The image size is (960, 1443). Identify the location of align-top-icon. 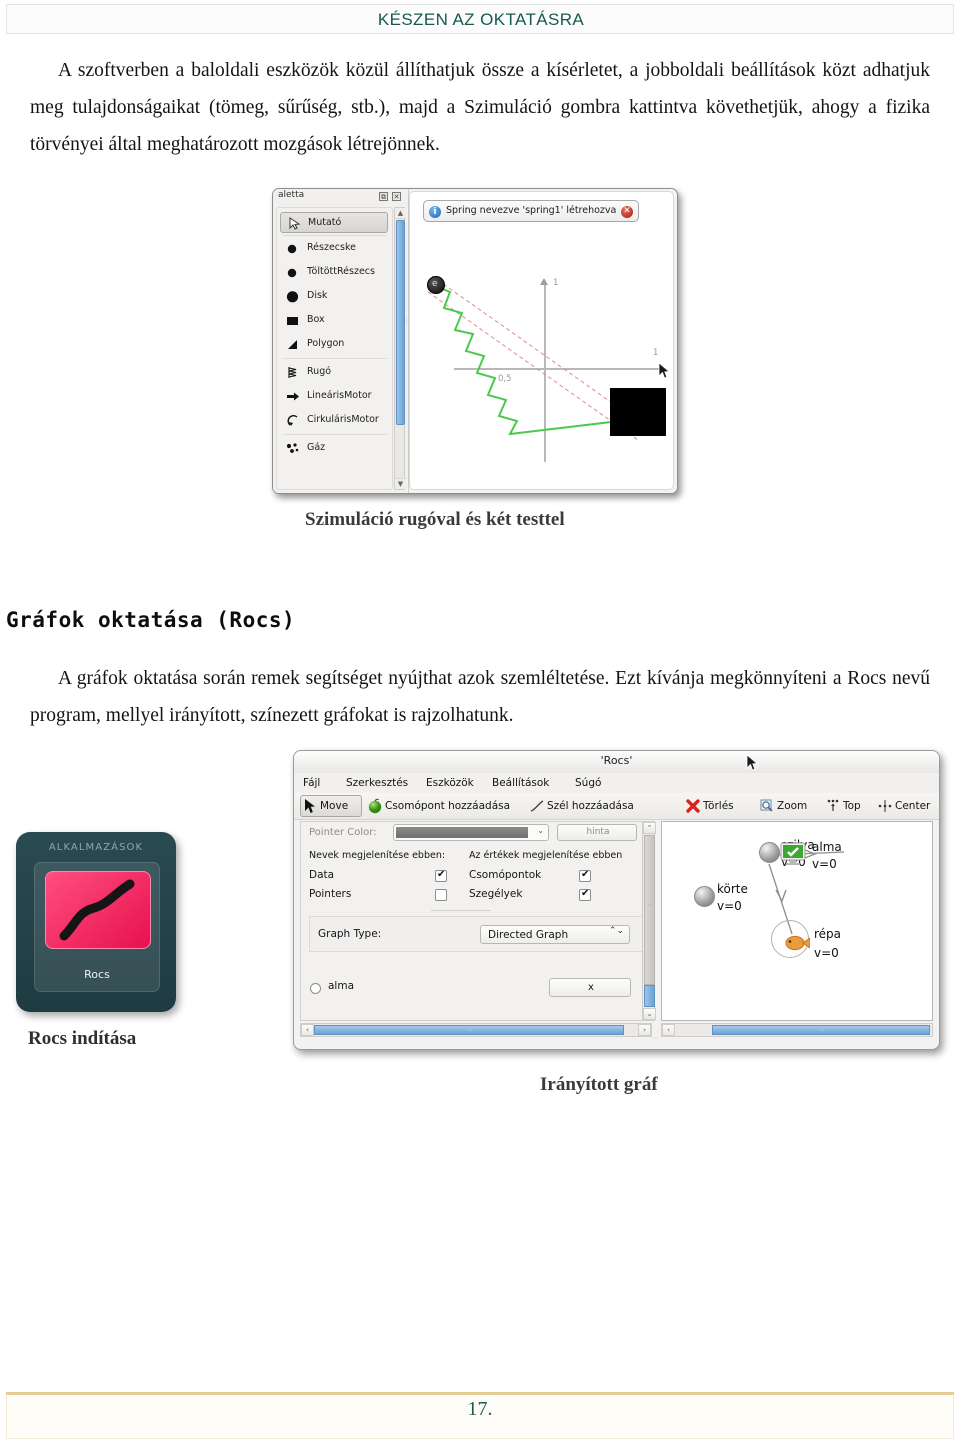
(833, 806).